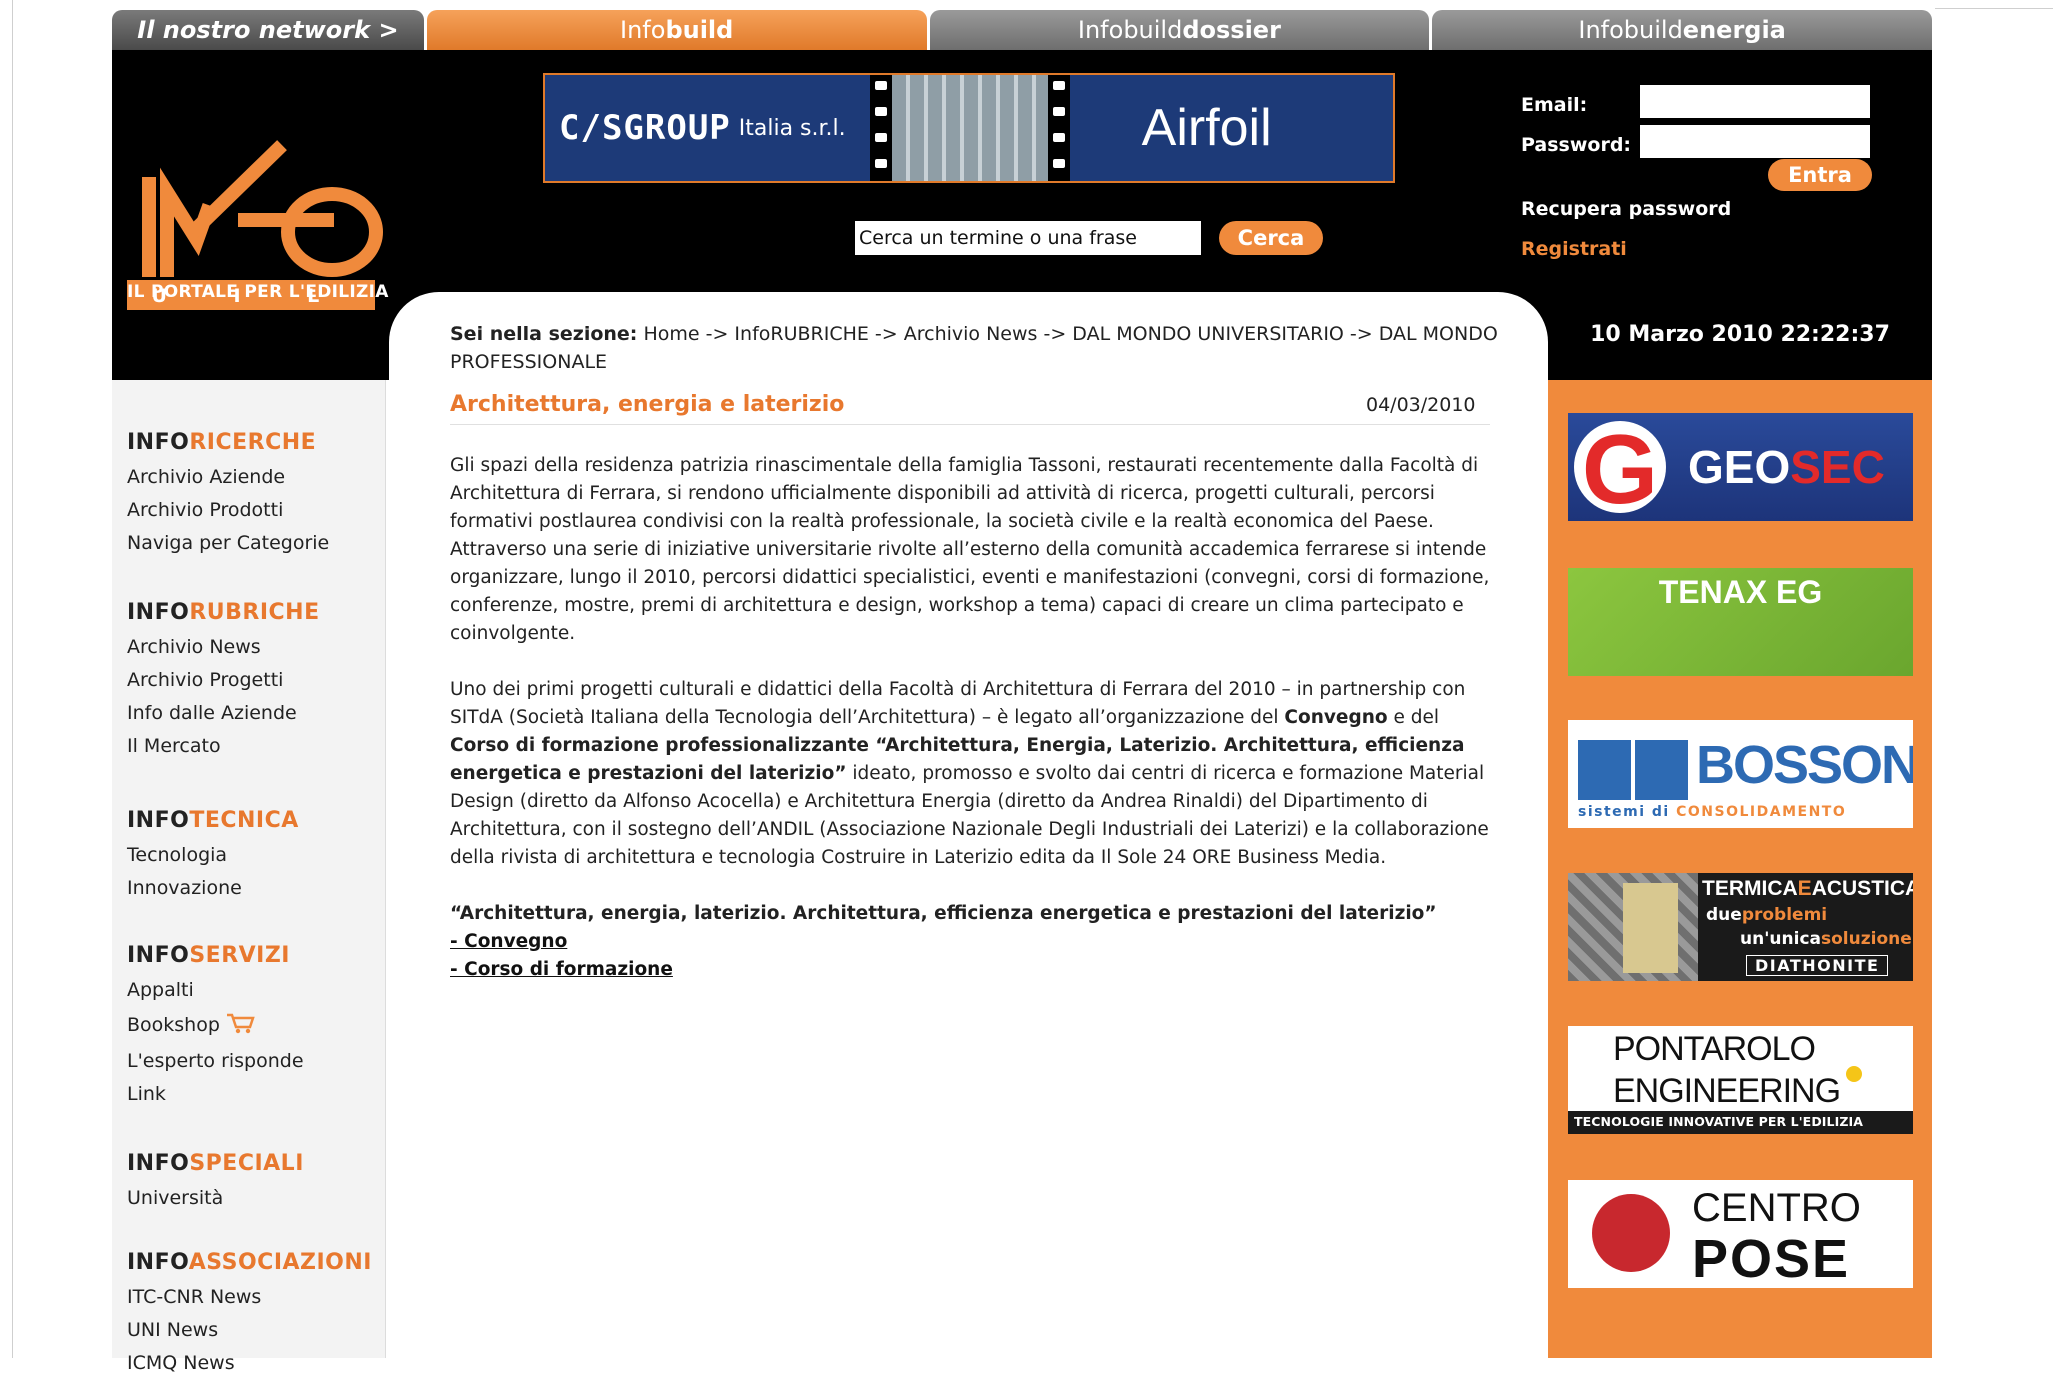 The image size is (2053, 1374). Describe the element at coordinates (1727, 1091) in the screenshot. I see `pontarolo-engineering: ENGINEERING` at that location.